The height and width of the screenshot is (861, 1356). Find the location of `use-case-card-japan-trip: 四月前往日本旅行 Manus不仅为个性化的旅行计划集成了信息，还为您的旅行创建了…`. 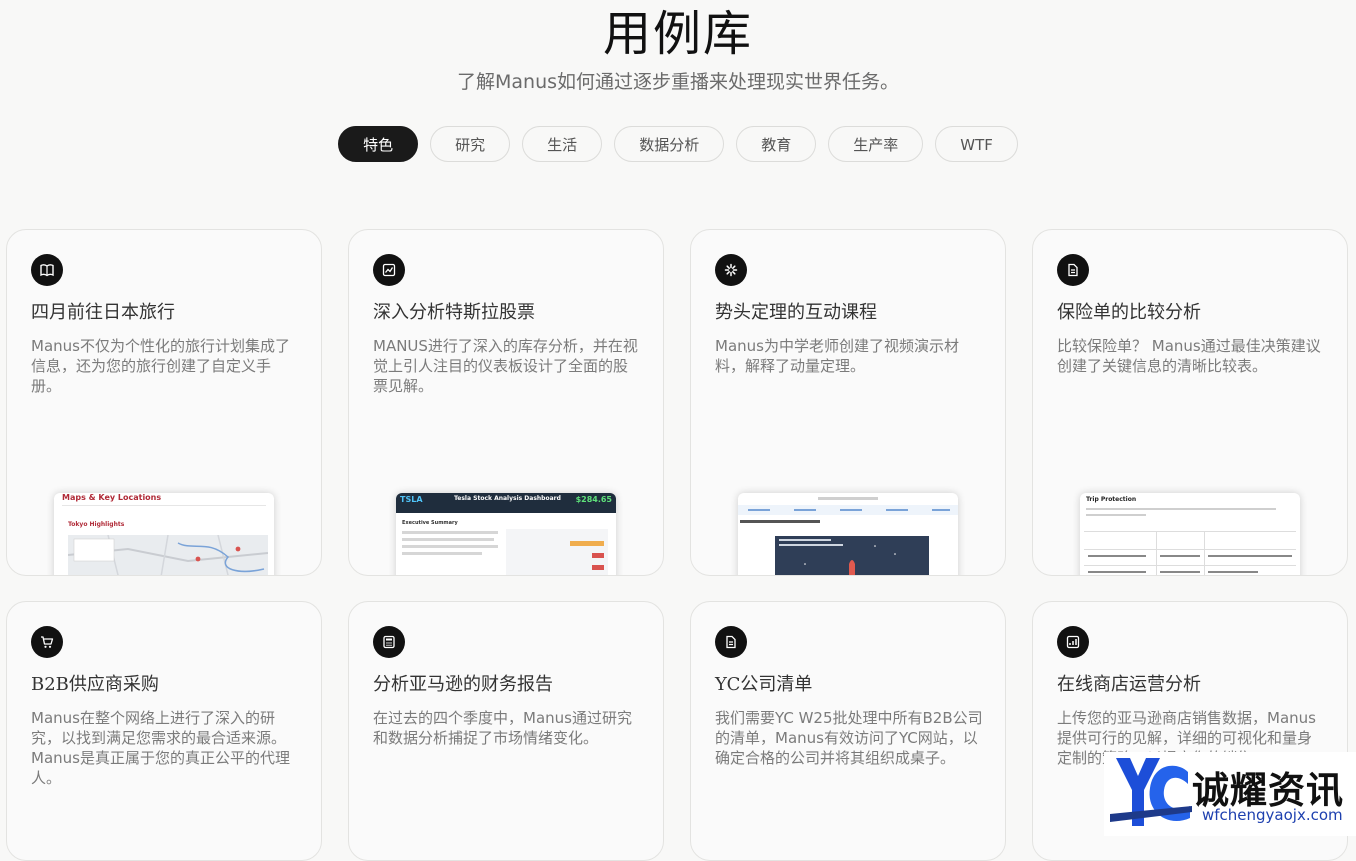

use-case-card-japan-trip: 四月前往日本旅行 Manus不仅为个性化的旅行计划集成了信息，还为您的旅行创建了… is located at coordinates (164, 402).